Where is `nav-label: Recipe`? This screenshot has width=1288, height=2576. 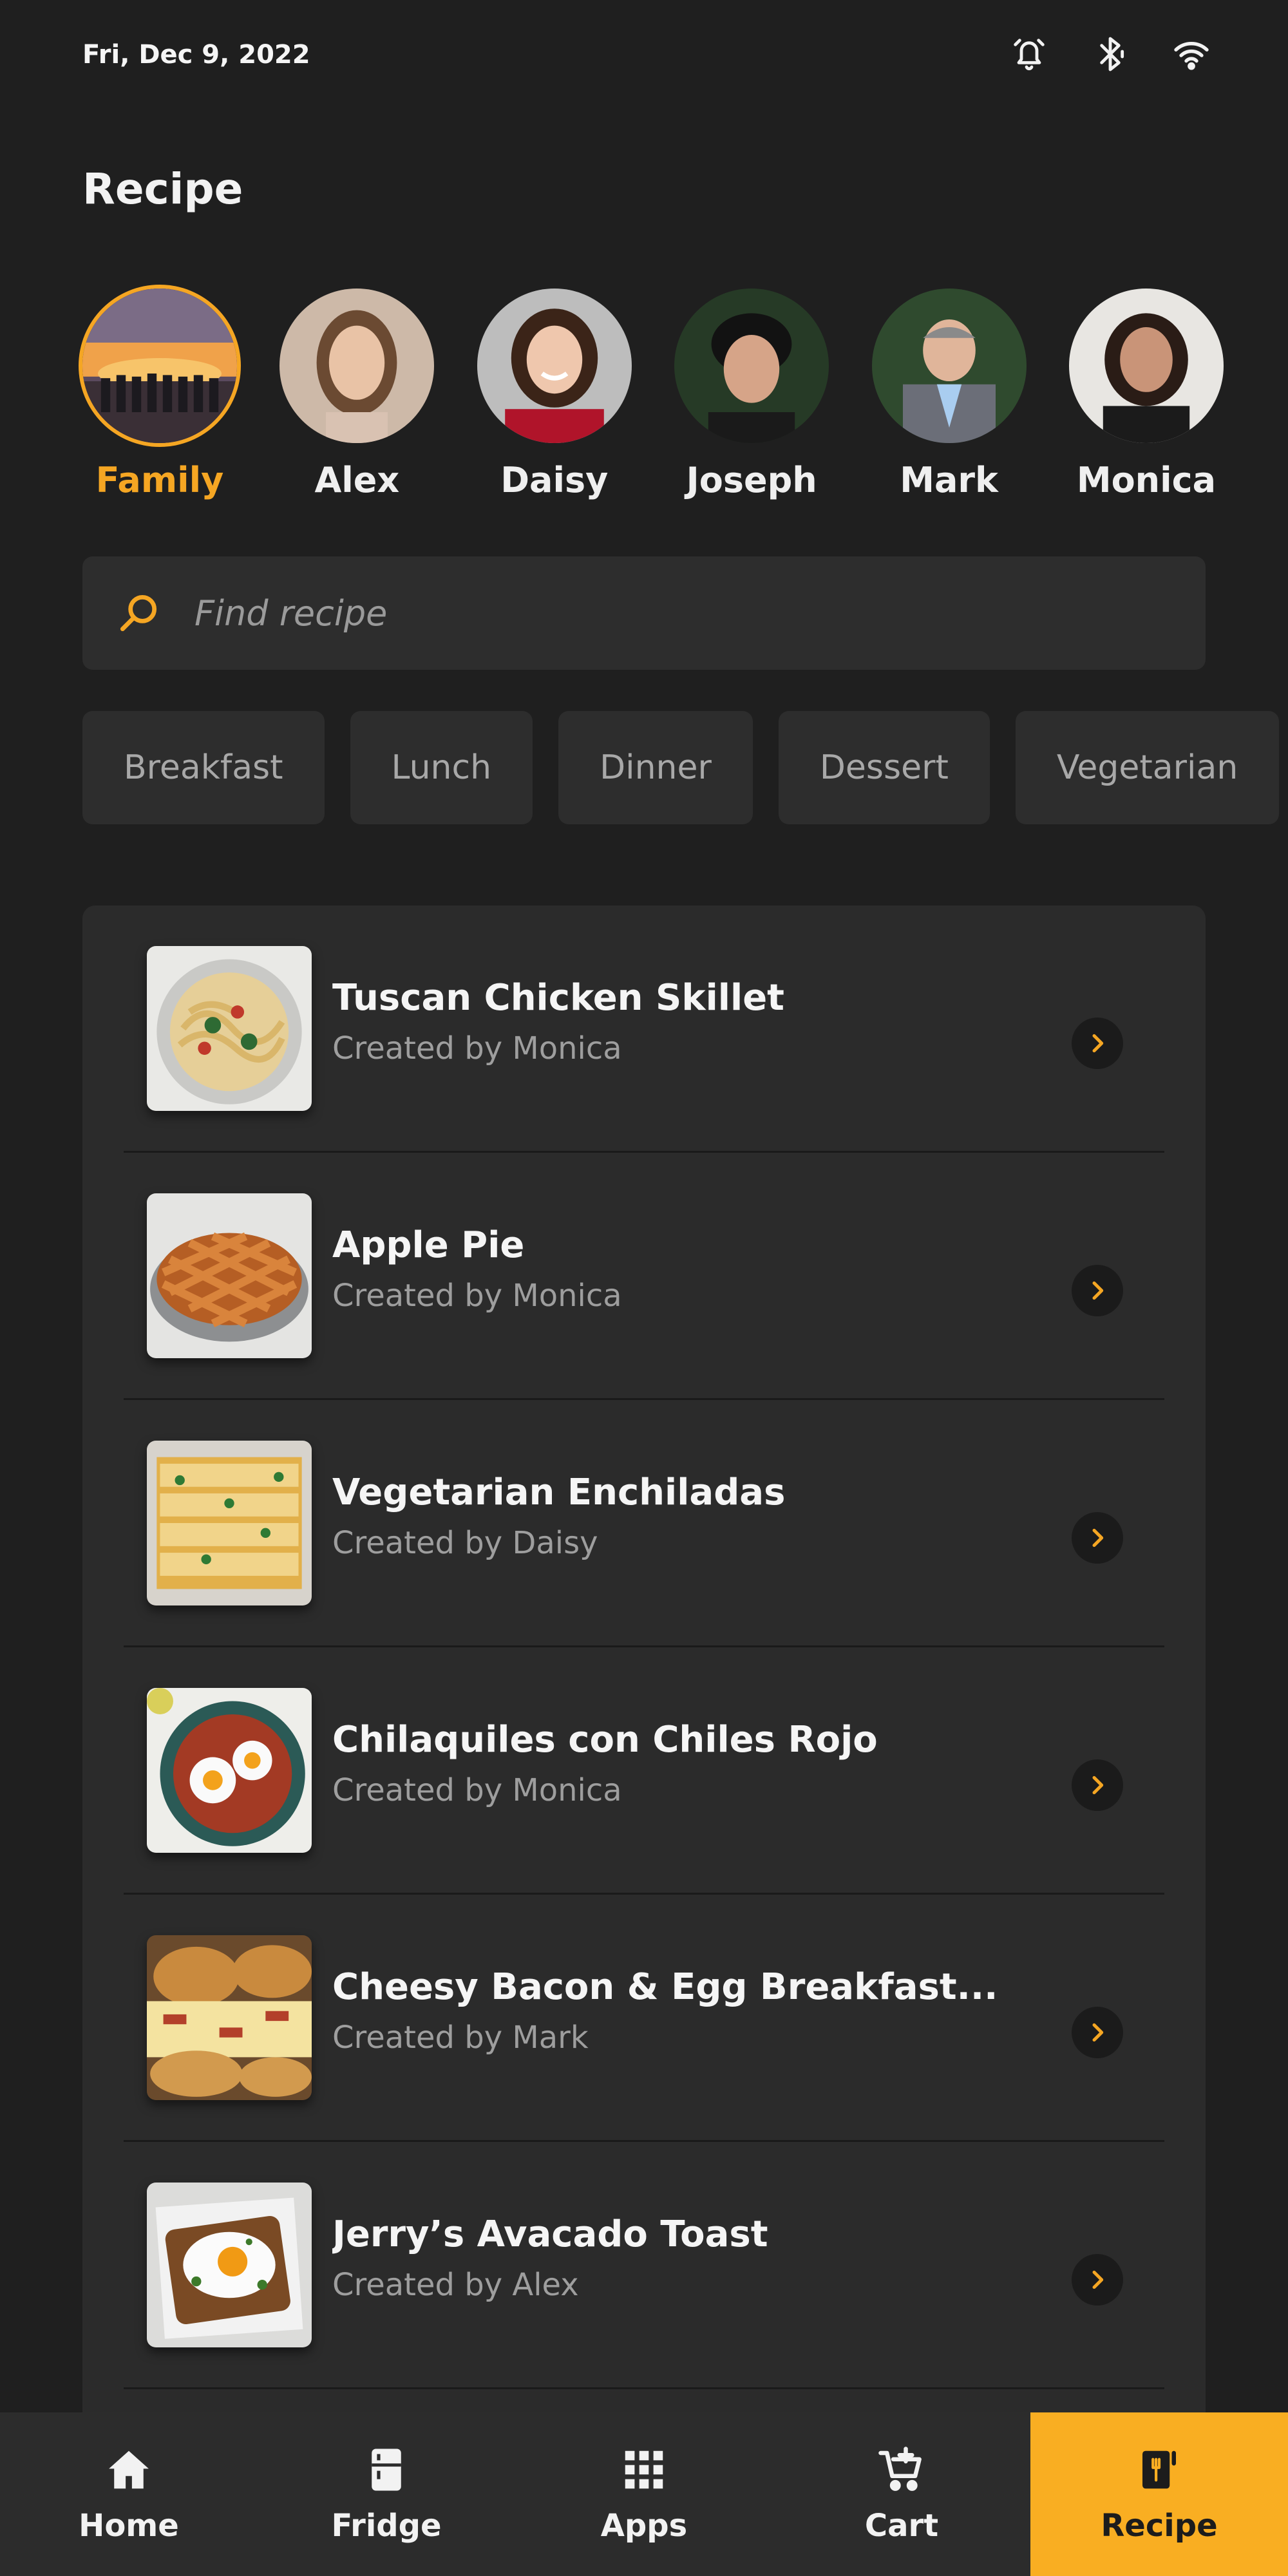
nav-label: Recipe is located at coordinates (1159, 2526).